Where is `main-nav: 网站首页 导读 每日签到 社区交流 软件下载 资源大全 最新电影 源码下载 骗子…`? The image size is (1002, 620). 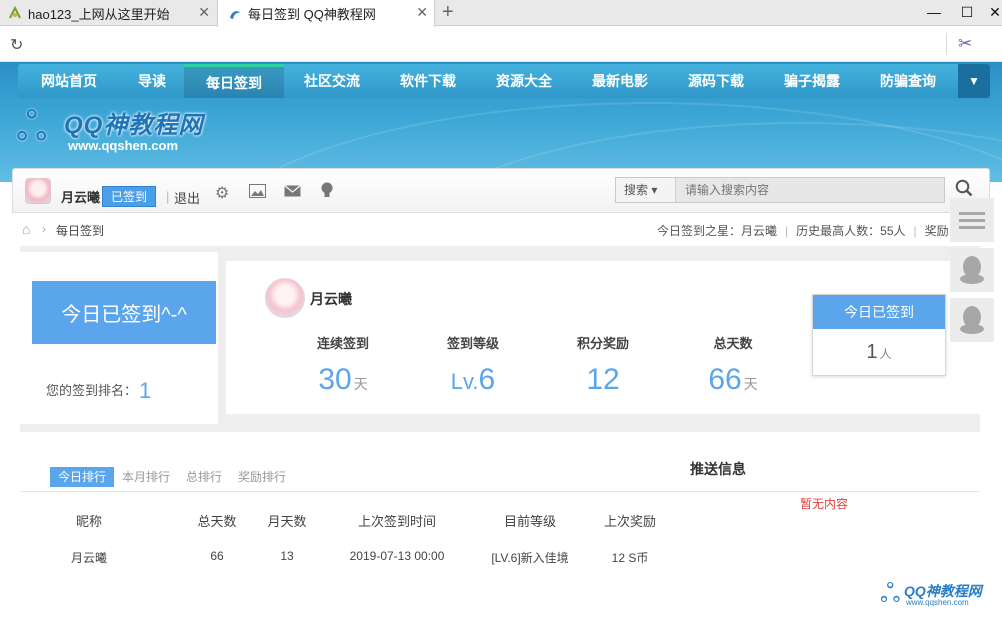
main-nav: 网站首页 导读 每日签到 社区交流 软件下载 资源大全 最新电影 源码下载 骗子… is located at coordinates (504, 81).